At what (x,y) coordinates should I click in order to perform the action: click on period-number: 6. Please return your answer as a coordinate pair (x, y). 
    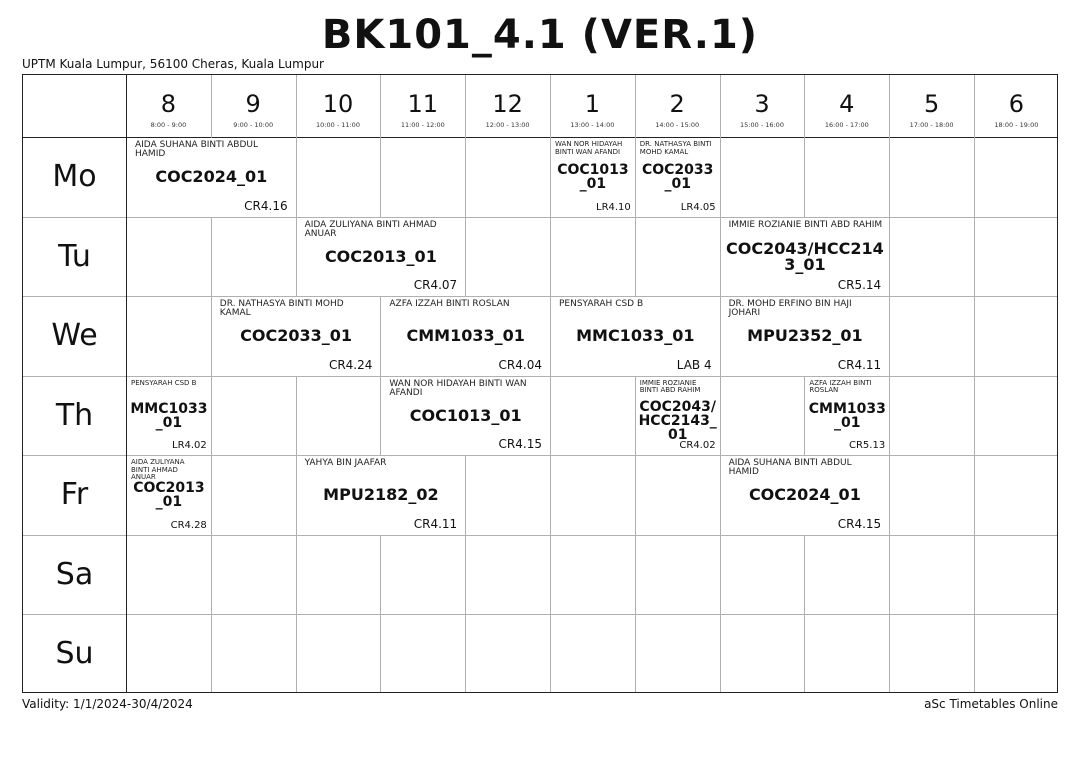
    Looking at the image, I should click on (1016, 104).